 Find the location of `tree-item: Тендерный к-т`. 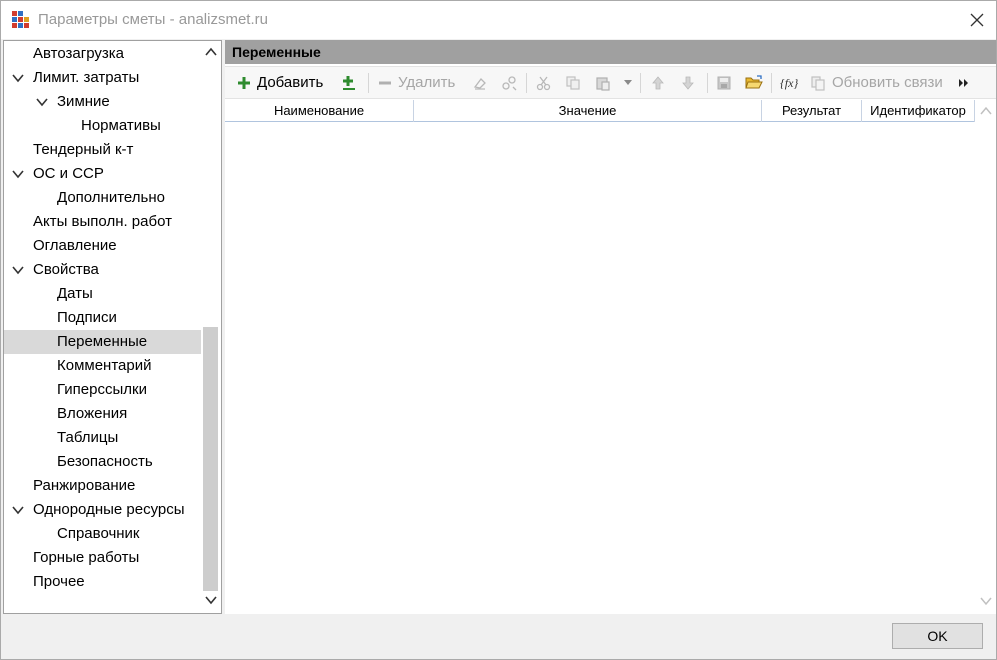

tree-item: Тендерный к-т is located at coordinates (102, 150).